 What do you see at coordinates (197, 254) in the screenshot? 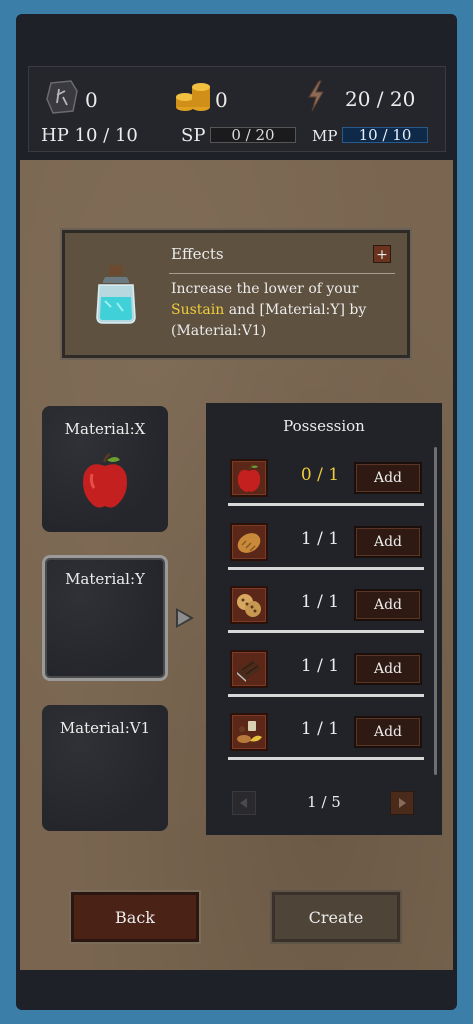
I see `effects-title: Effects` at bounding box center [197, 254].